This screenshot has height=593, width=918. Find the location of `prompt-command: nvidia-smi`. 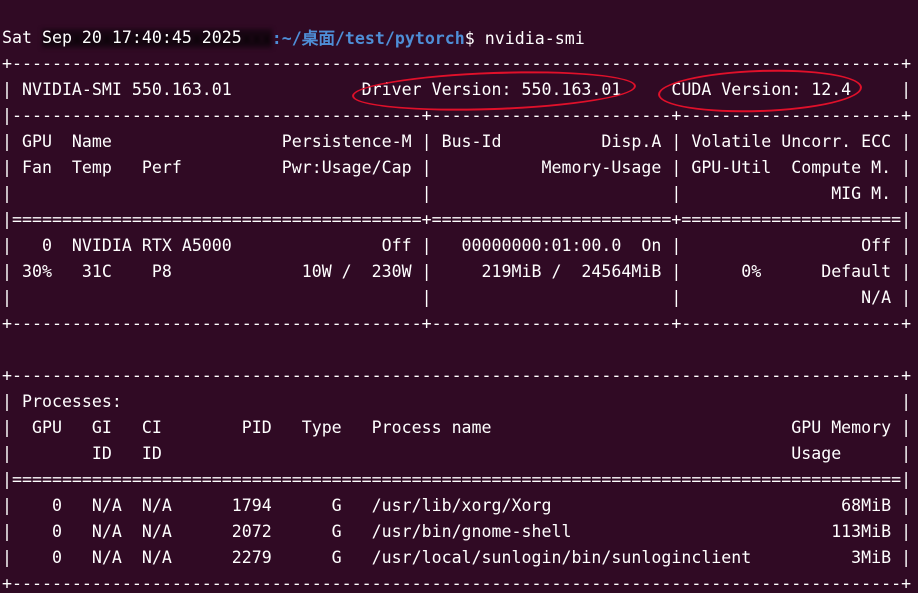

prompt-command: nvidia-smi is located at coordinates (534, 38).